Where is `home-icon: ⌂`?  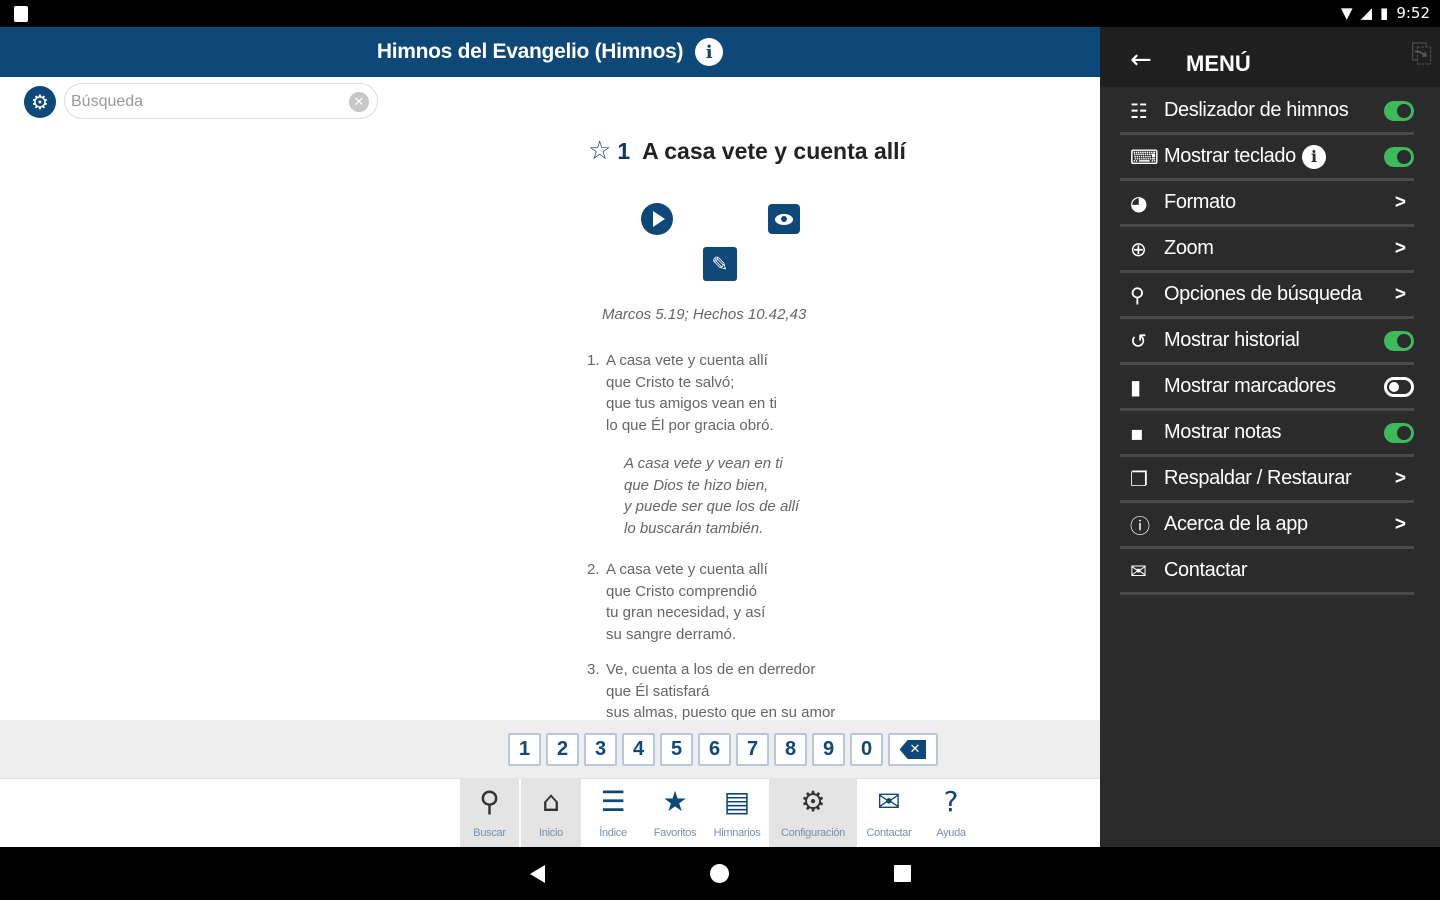 home-icon: ⌂ is located at coordinates (551, 801).